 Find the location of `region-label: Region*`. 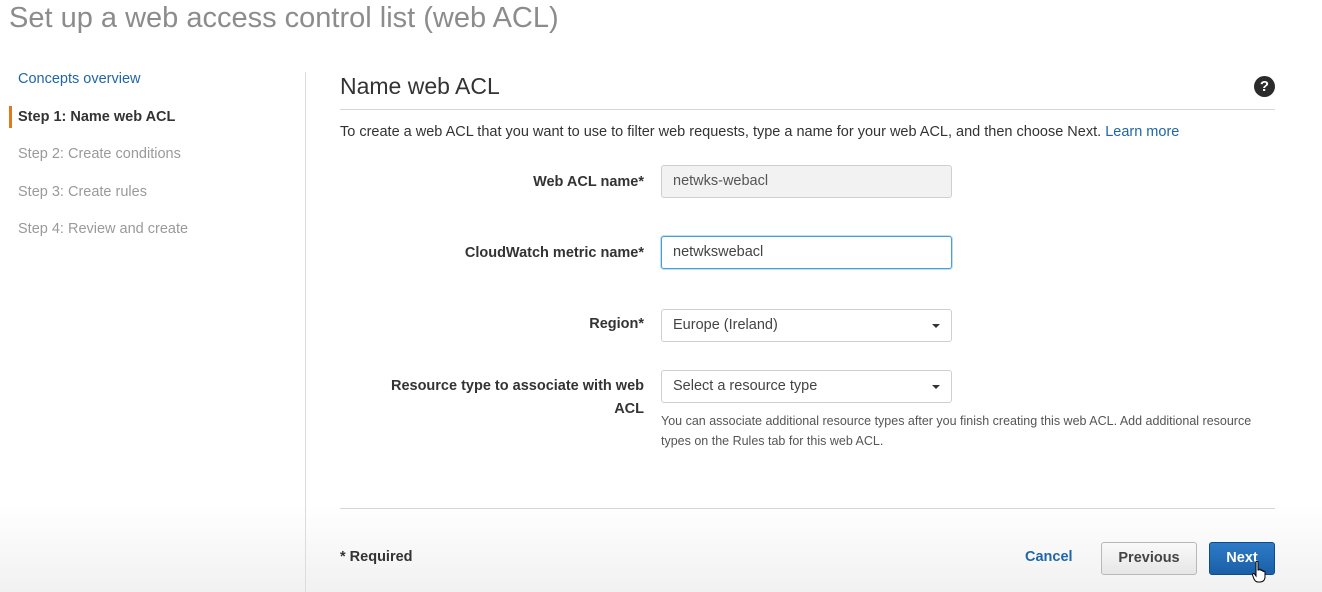

region-label: Region* is located at coordinates (616, 324).